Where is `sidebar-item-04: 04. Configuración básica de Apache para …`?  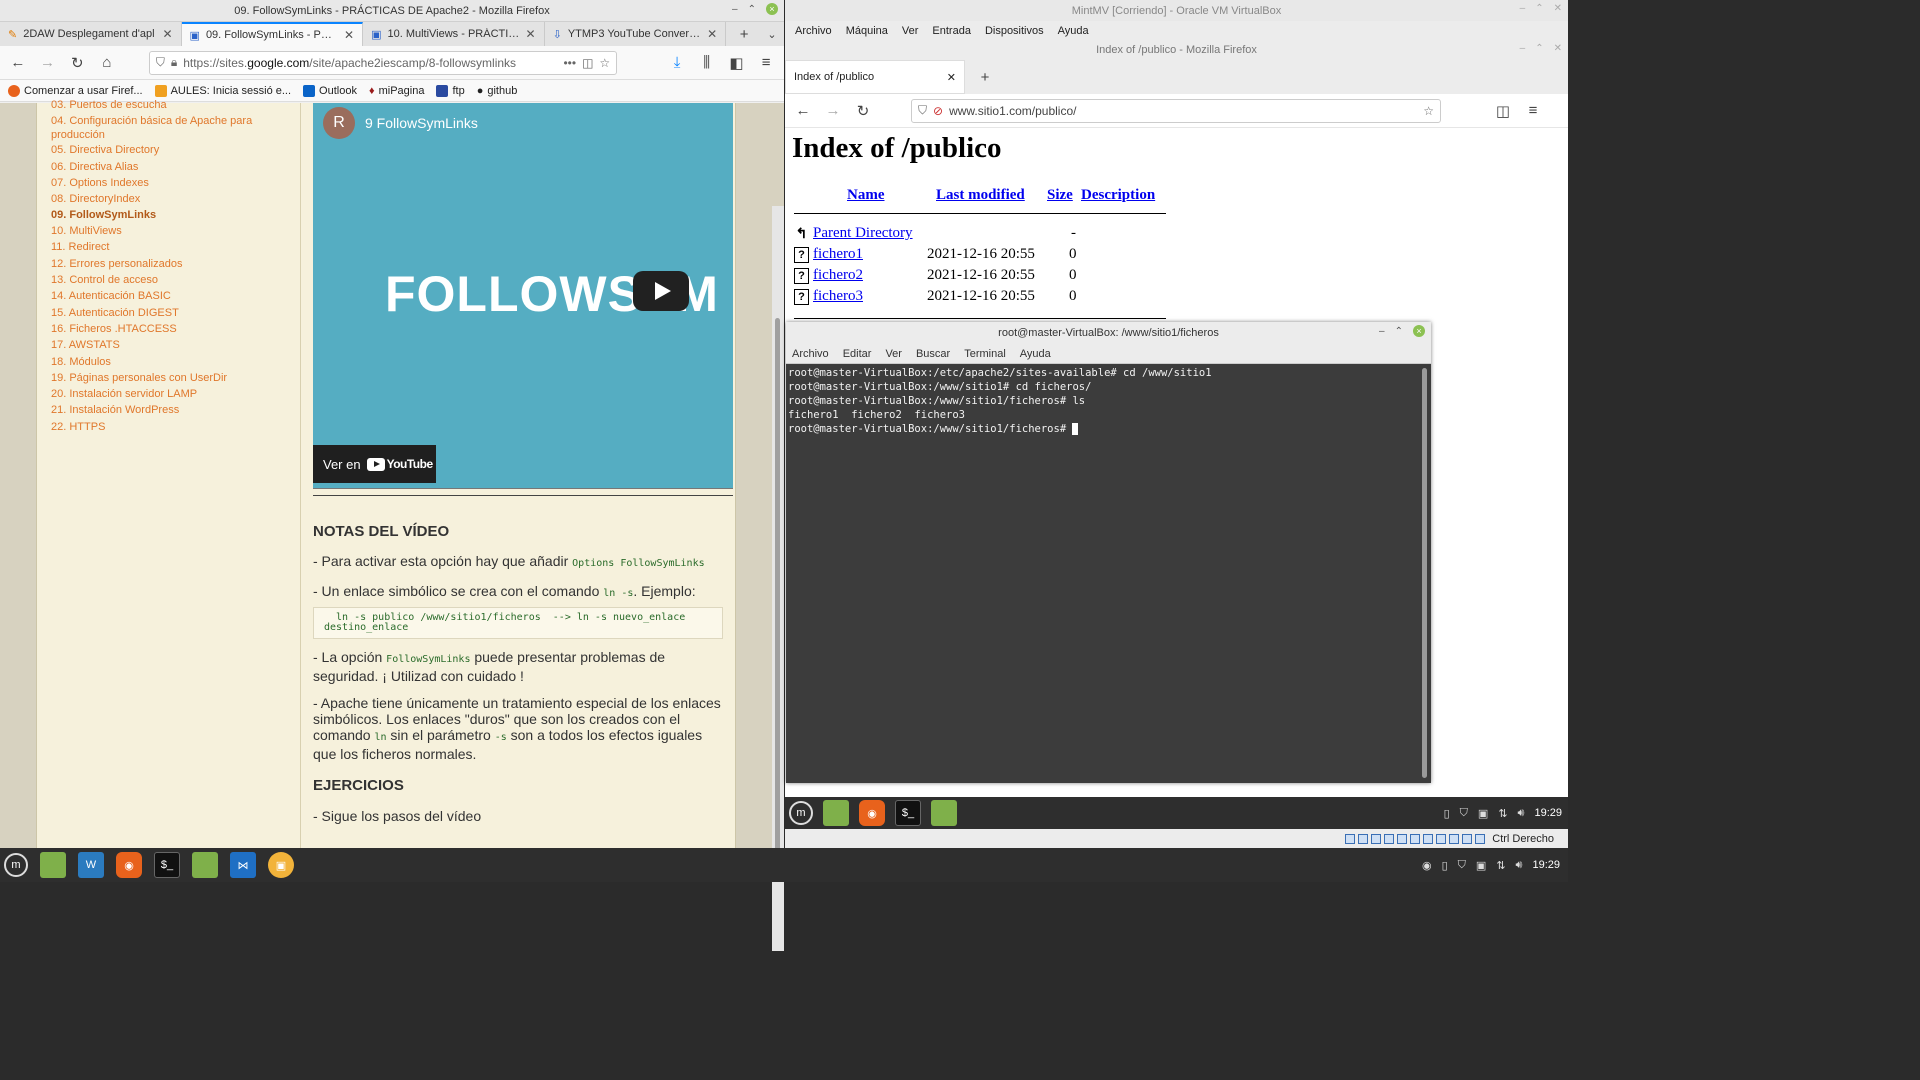
sidebar-item-04: 04. Configuración básica de Apache para … is located at coordinates (166, 128).